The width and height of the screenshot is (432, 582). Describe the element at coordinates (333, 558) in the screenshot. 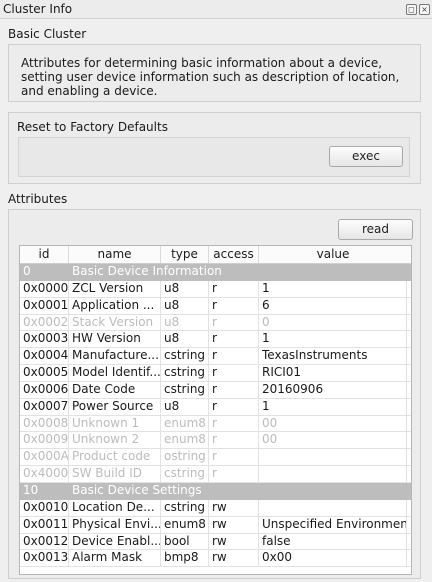

I see `value-cell: 0x00` at that location.